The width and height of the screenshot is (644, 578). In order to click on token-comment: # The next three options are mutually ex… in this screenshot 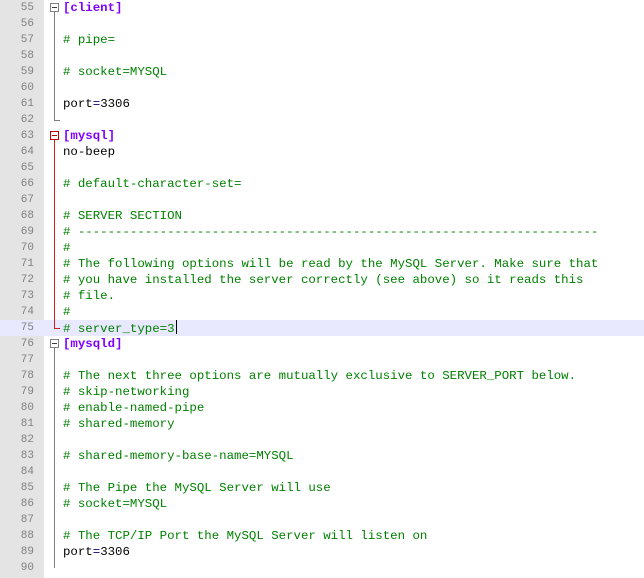, I will do `click(320, 376)`.